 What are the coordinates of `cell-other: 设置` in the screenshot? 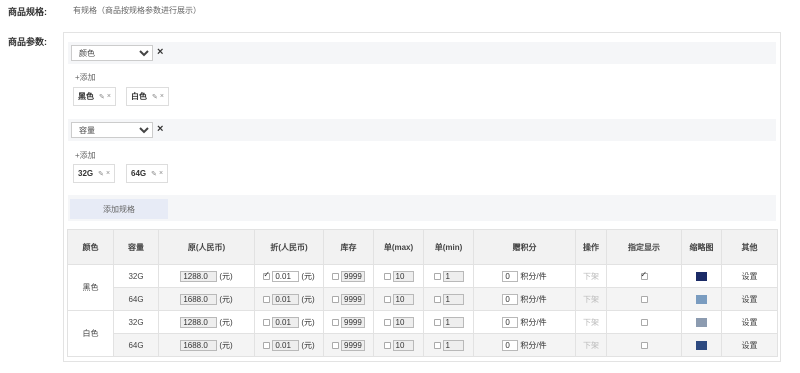 It's located at (749, 276).